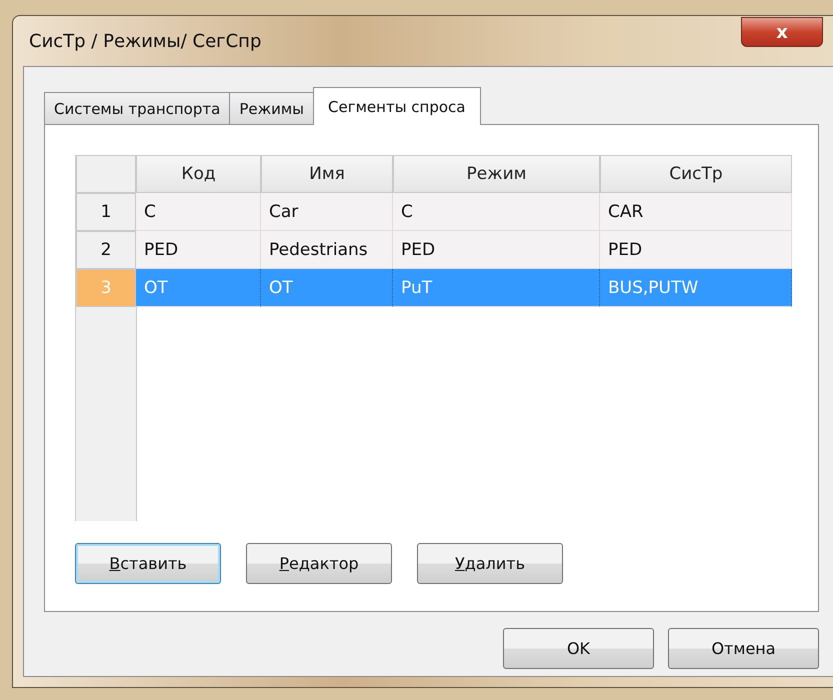  Describe the element at coordinates (327, 250) in the screenshot. I see `table-cell: Pedestrians` at that location.